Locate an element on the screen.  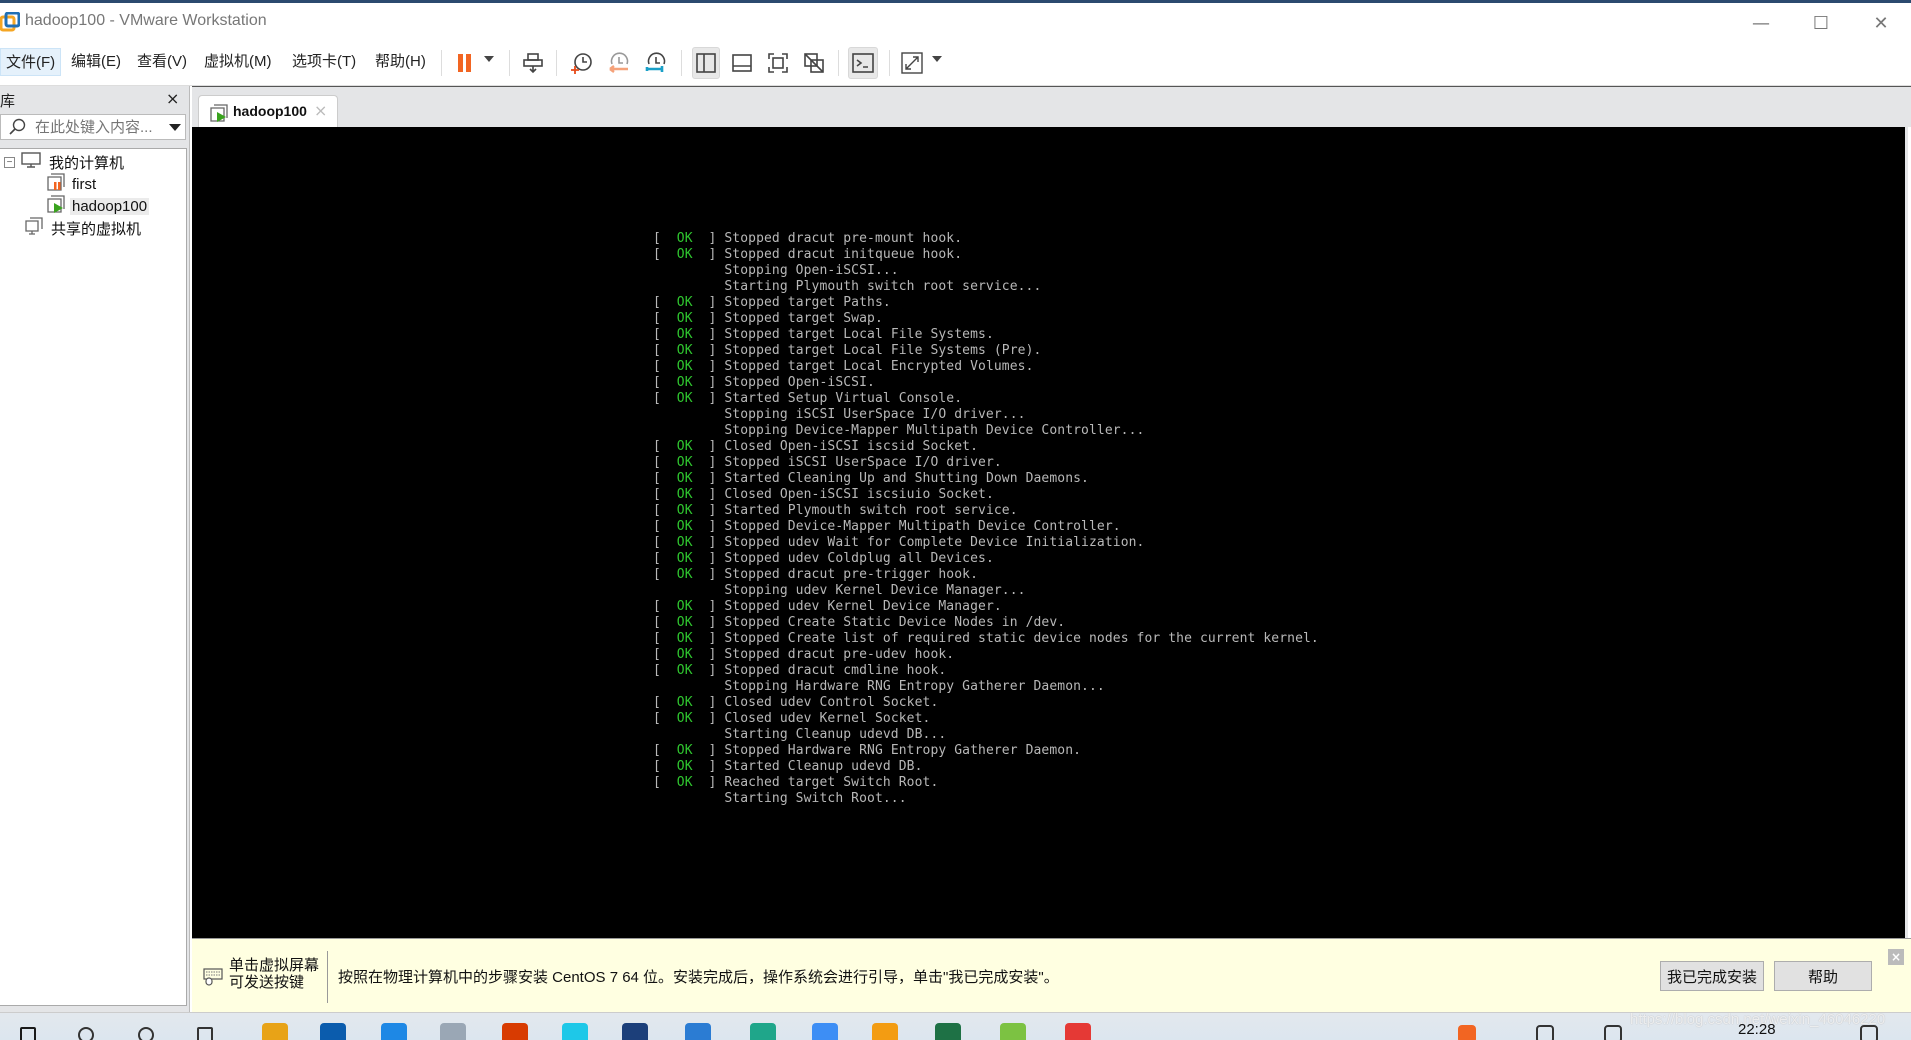
close-button: ✕ is located at coordinates (1881, 23).